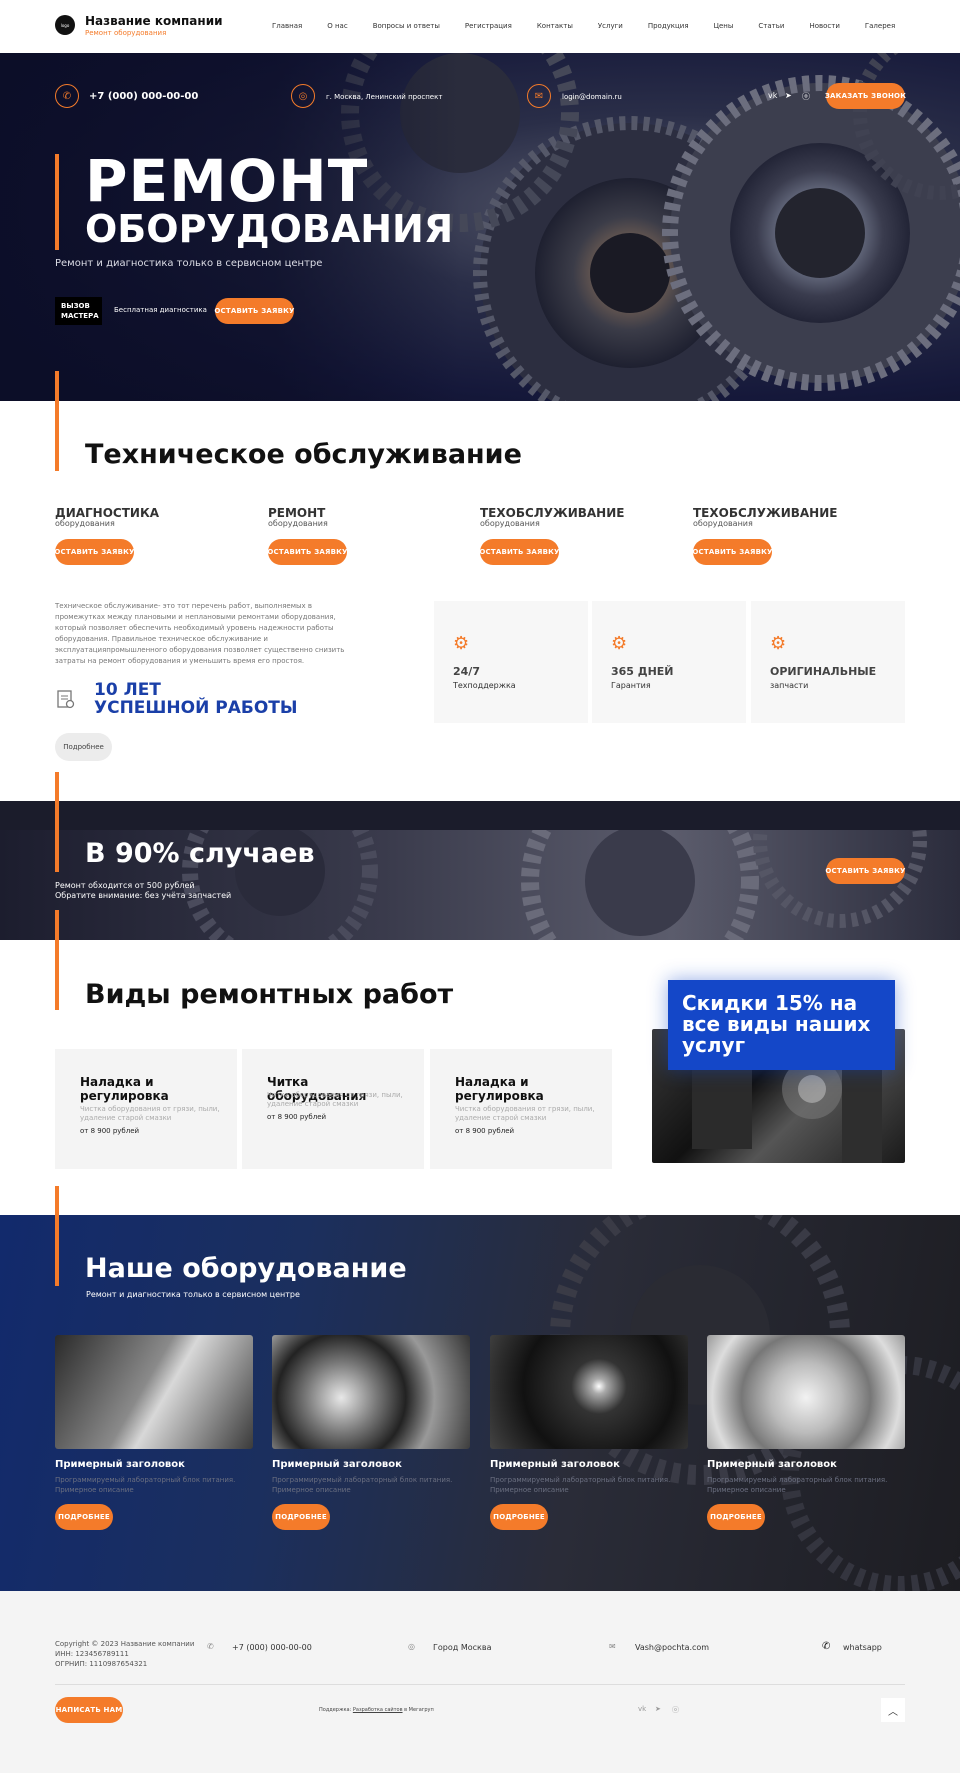 This screenshot has height=1773, width=960. Describe the element at coordinates (772, 1464) in the screenshot. I see `equipment-item-title: Примерный заголовок` at that location.